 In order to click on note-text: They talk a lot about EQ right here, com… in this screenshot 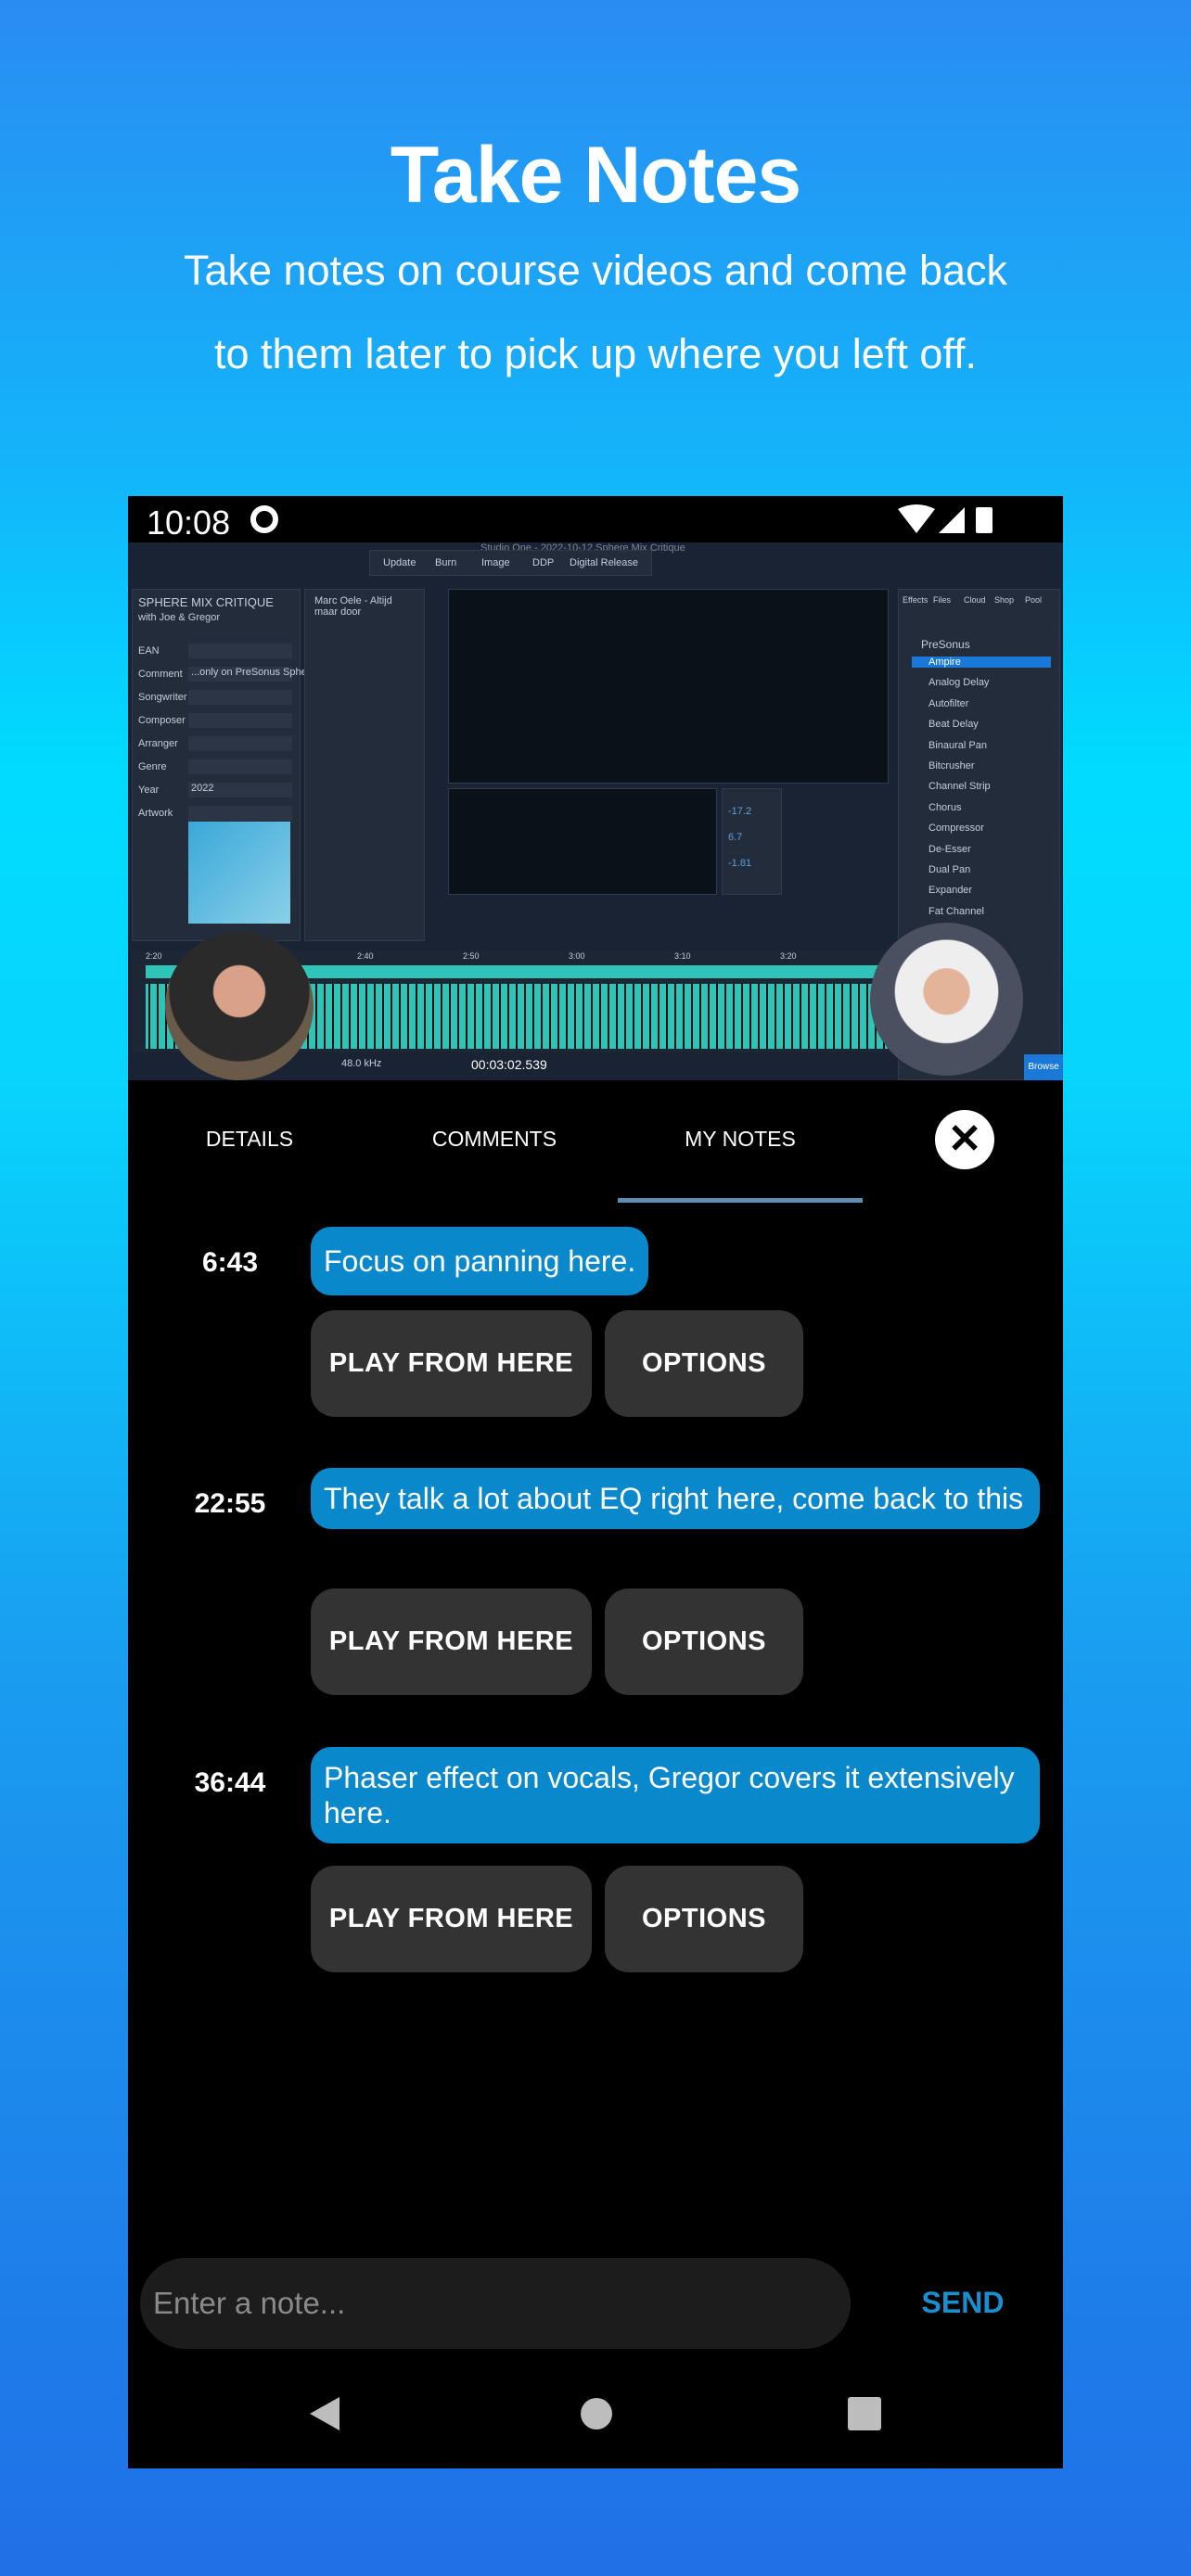, I will do `click(675, 1498)`.